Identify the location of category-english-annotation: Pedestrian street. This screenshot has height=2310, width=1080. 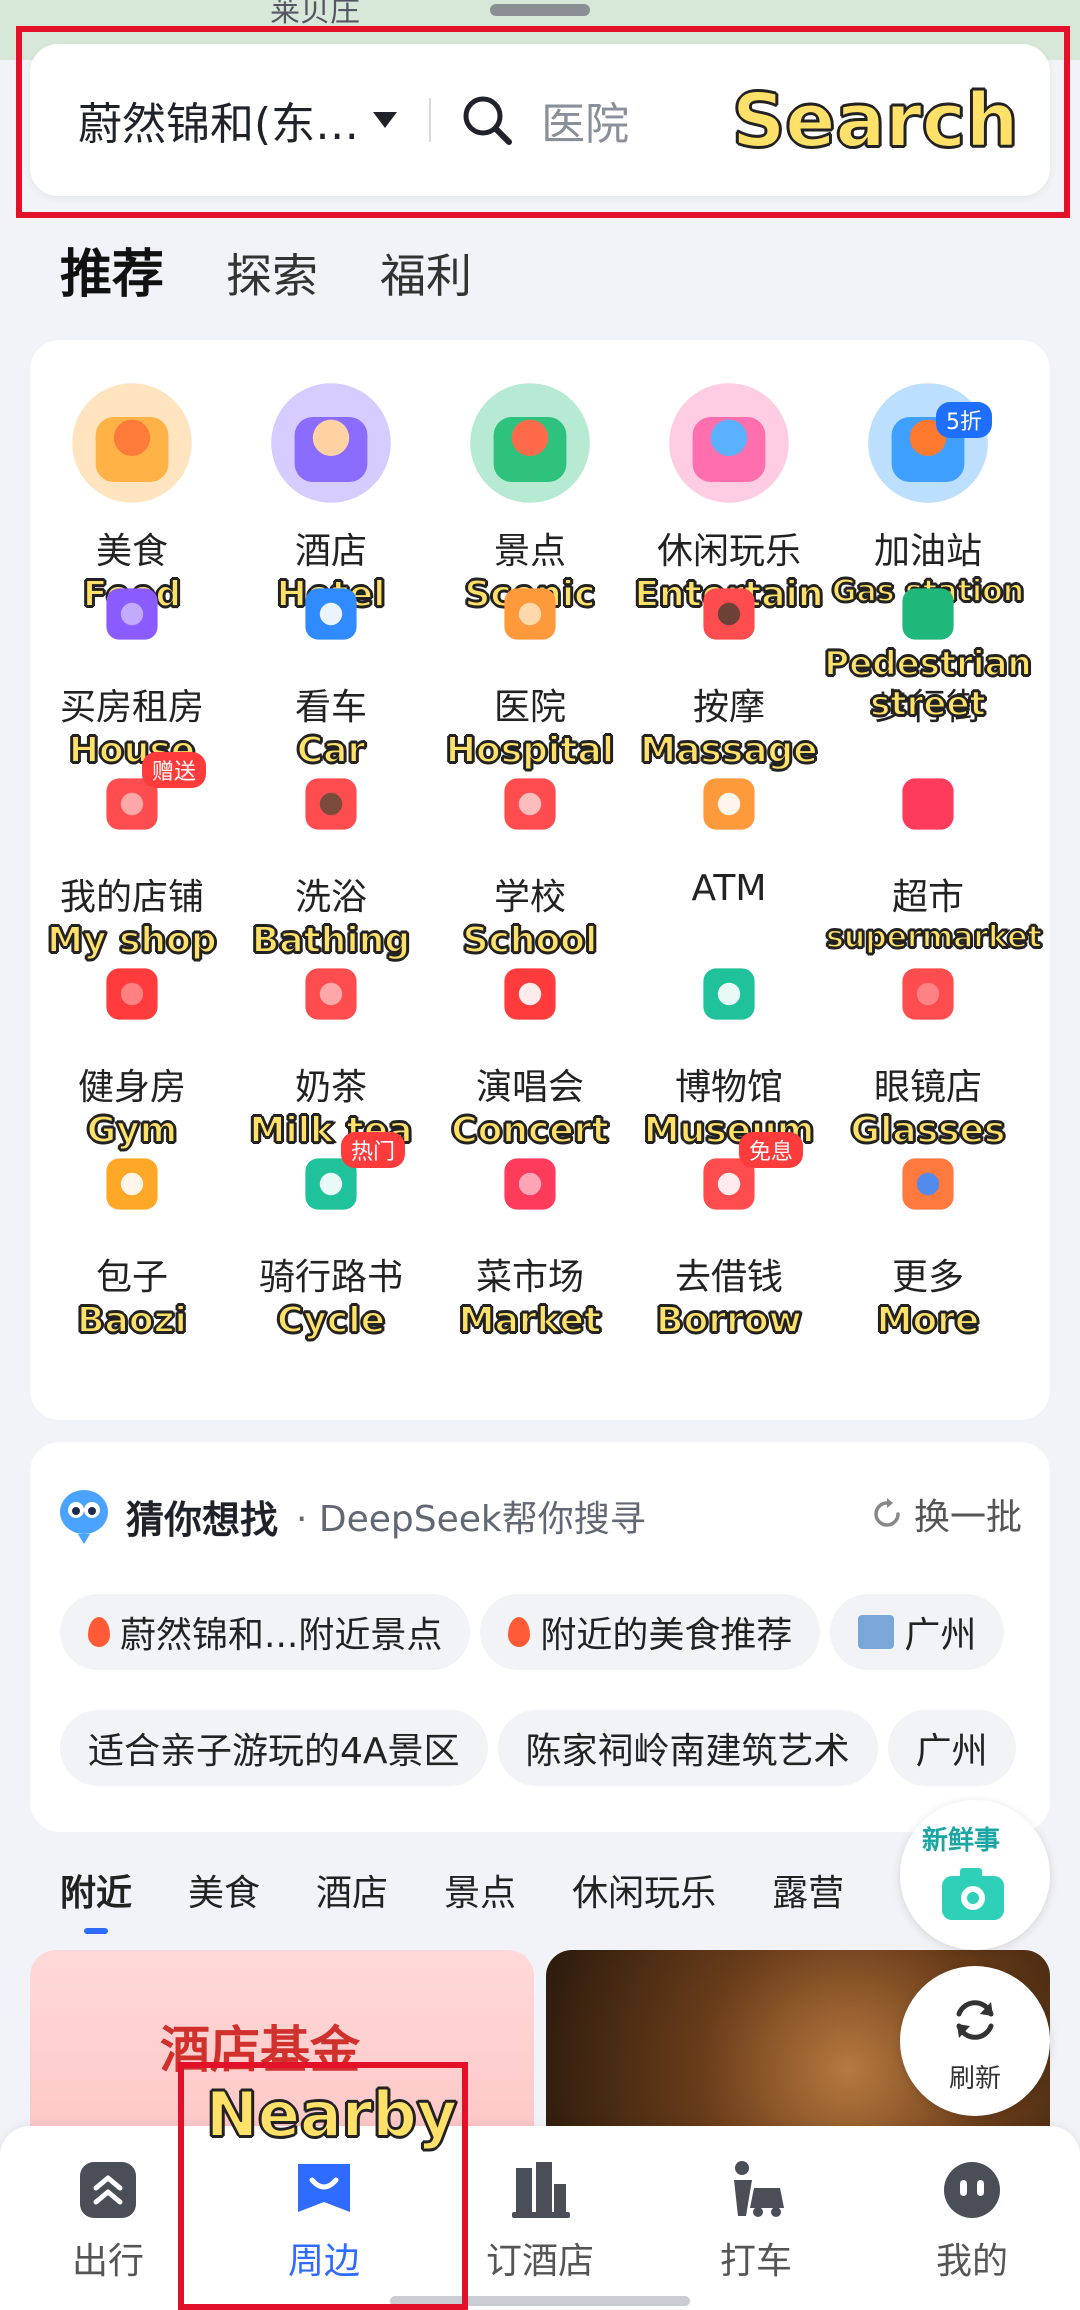
(927, 684).